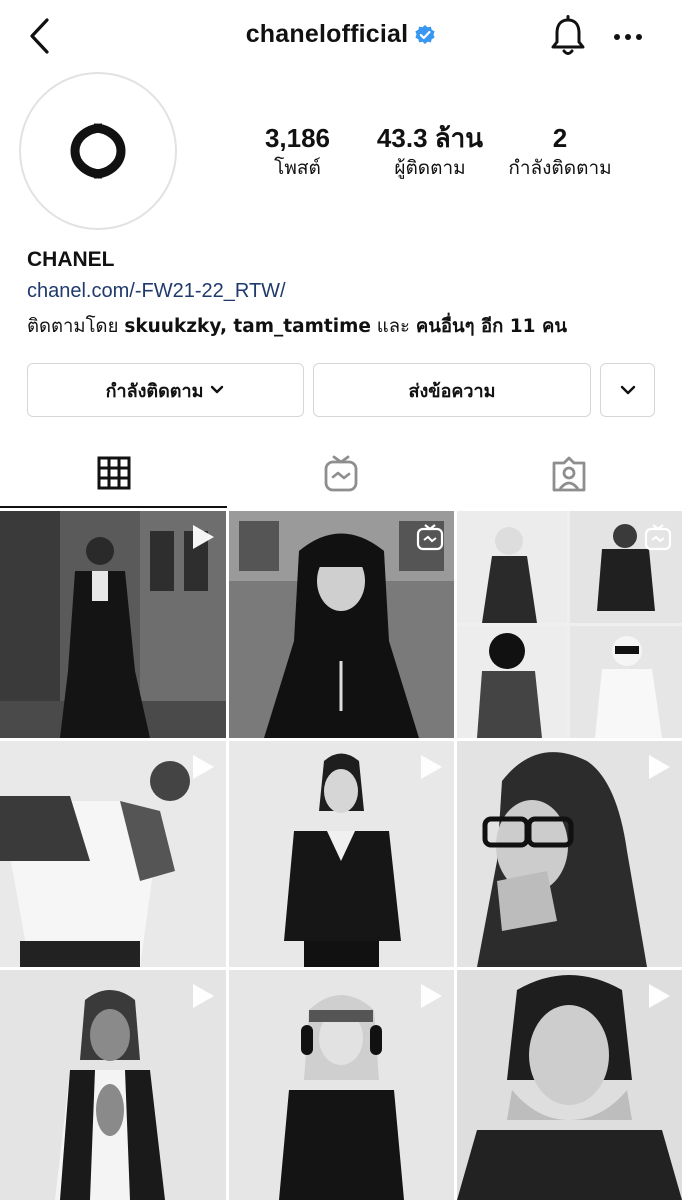  I want to click on grid-icon, so click(113, 473).